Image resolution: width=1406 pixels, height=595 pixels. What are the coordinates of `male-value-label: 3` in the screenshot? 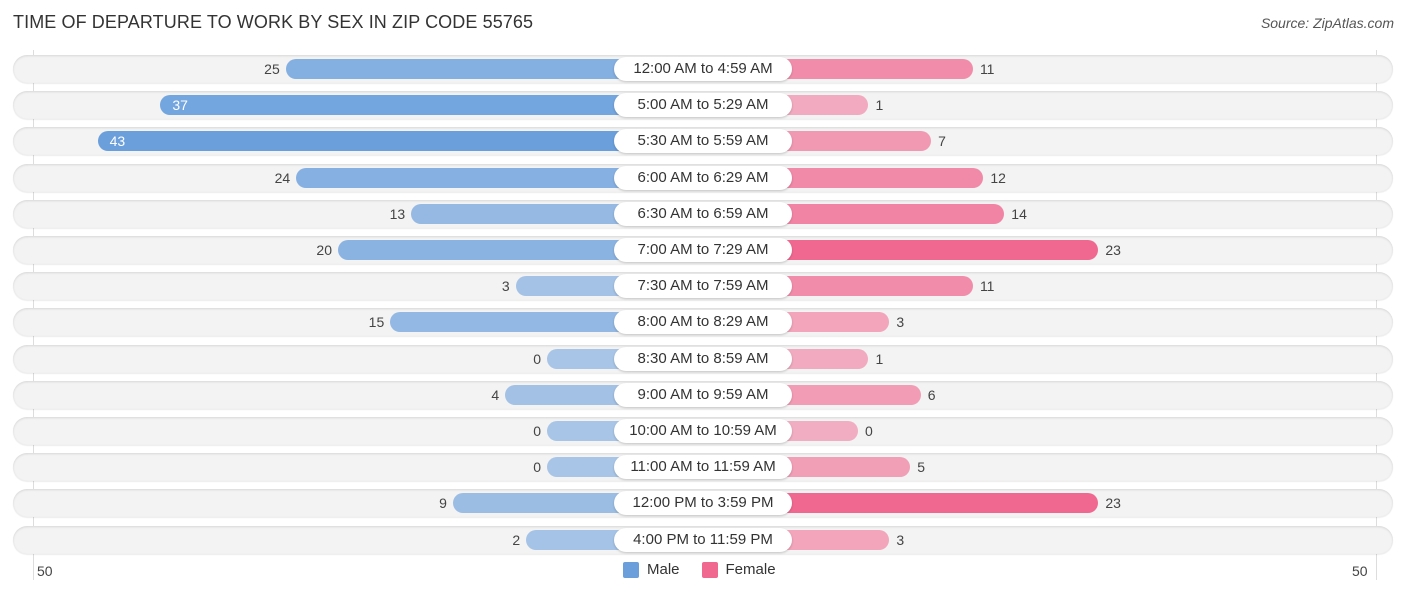 It's located at (505, 286).